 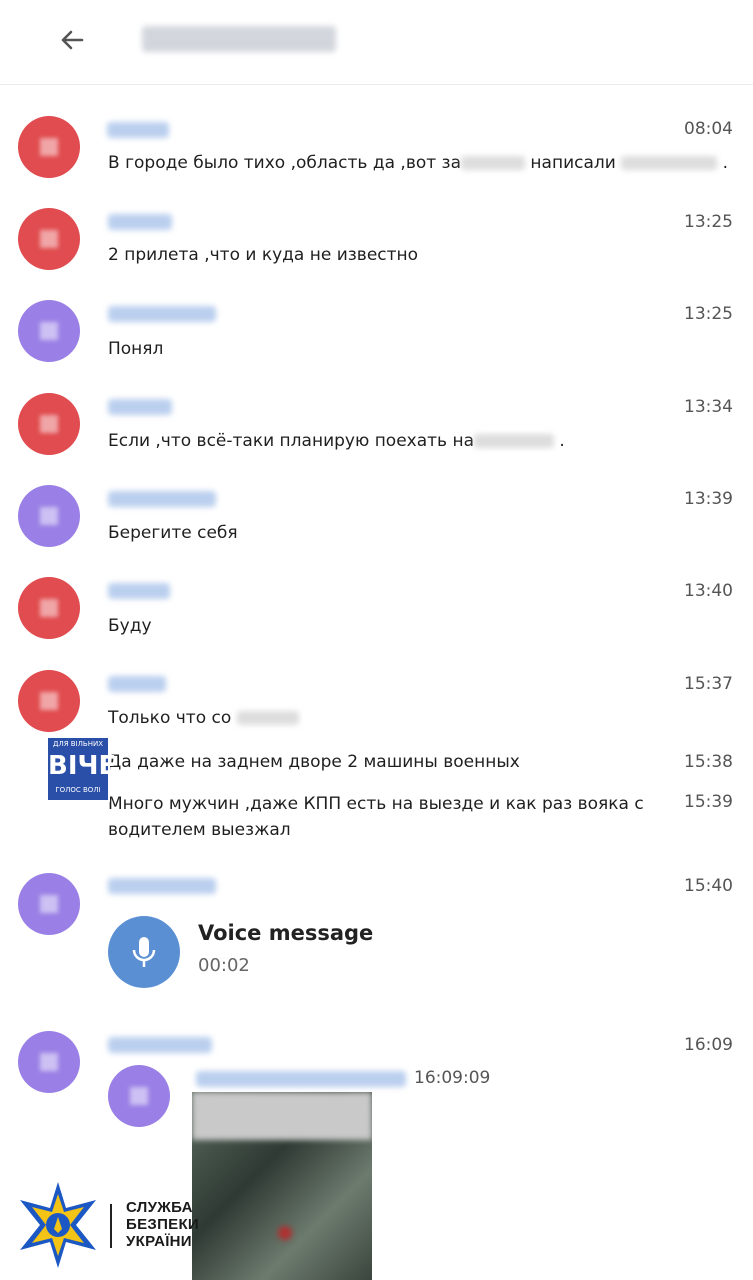 I want to click on forwarded-time: 16:09:09, so click(x=452, y=1078).